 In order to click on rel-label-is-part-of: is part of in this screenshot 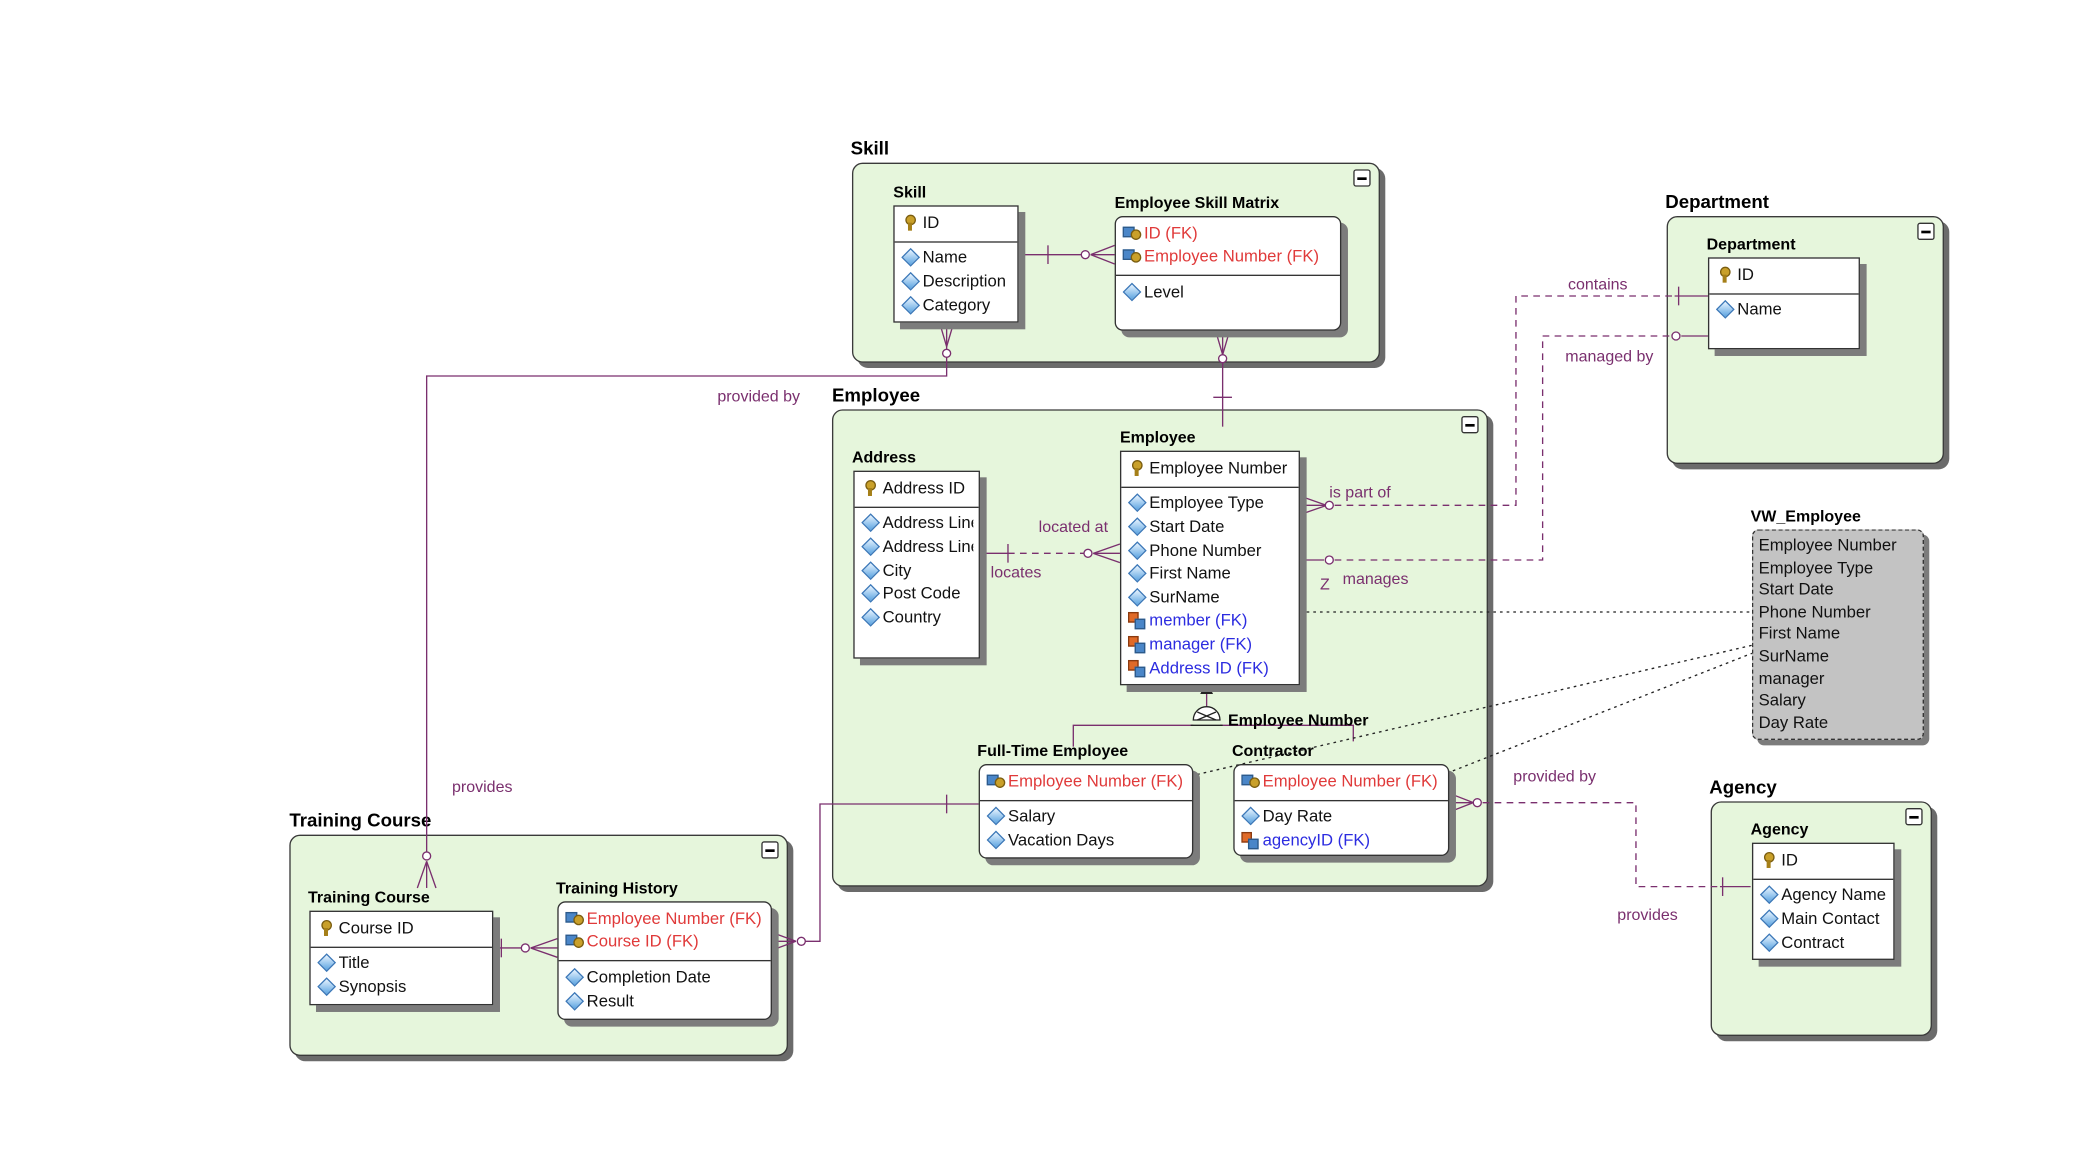, I will do `click(1359, 492)`.